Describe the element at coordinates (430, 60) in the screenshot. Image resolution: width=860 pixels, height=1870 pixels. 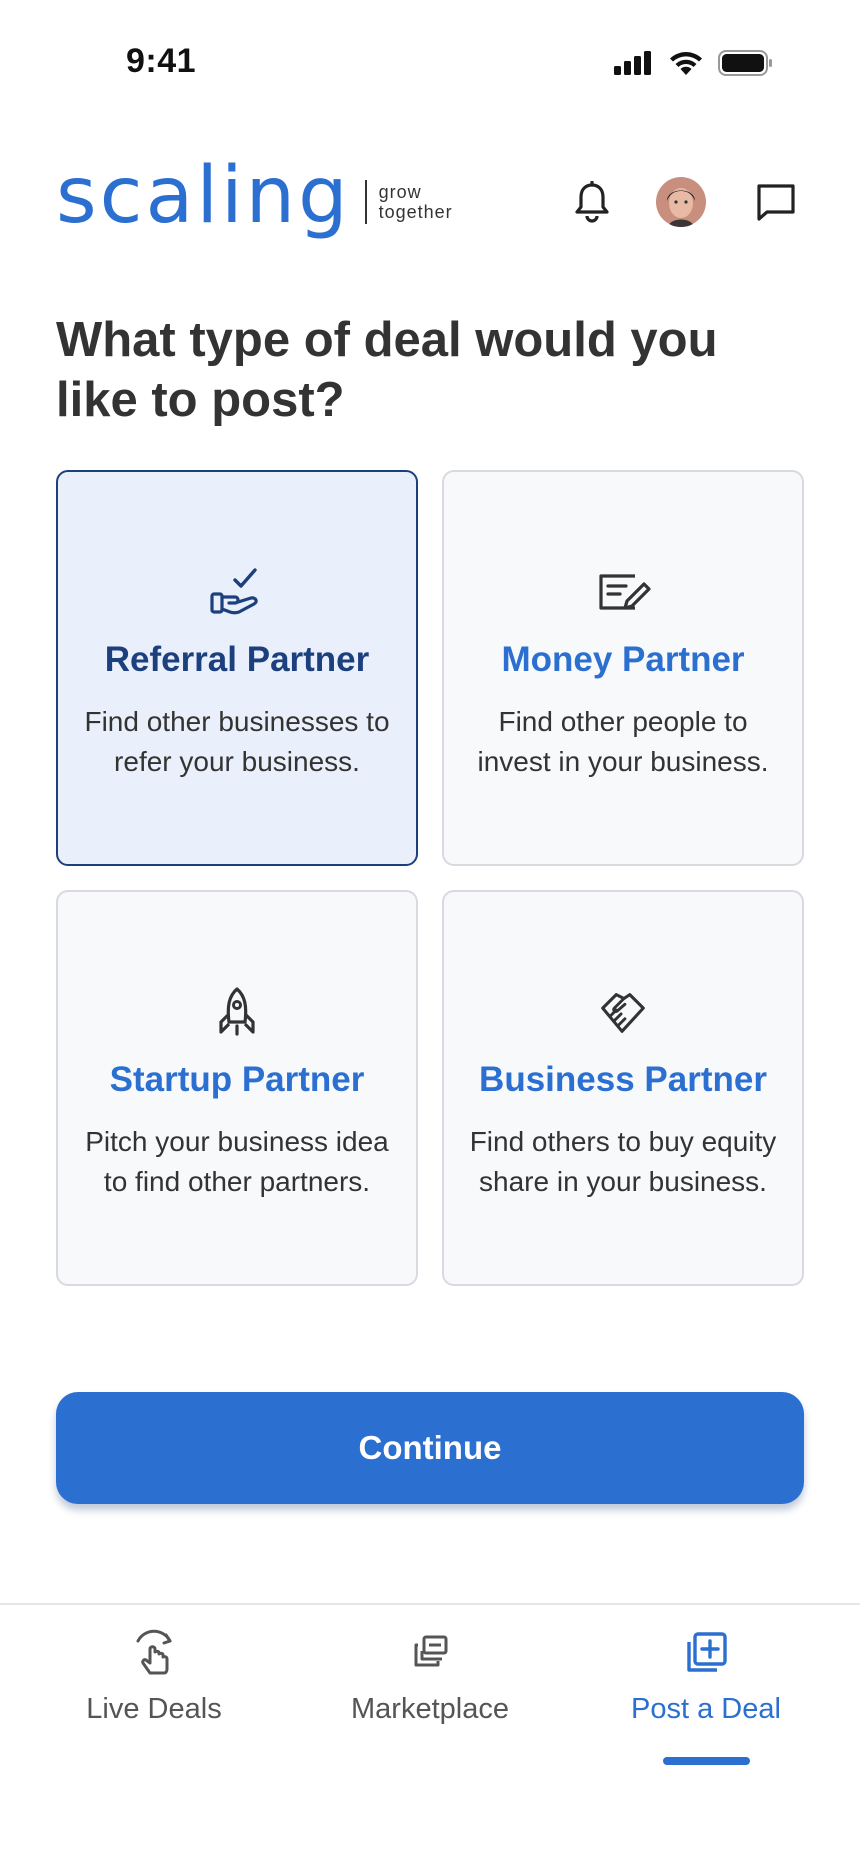
I see `status-bar: 9:41` at that location.